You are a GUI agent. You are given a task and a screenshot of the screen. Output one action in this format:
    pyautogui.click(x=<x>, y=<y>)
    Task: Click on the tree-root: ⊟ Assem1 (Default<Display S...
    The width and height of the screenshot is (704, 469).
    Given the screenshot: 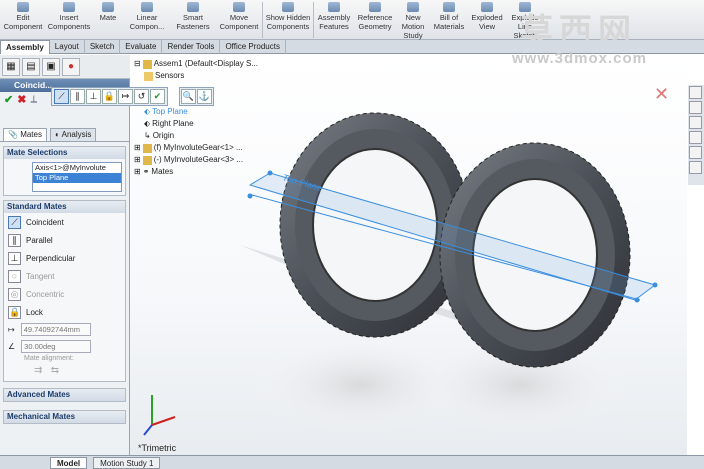 What is the action you would take?
    pyautogui.click(x=196, y=64)
    